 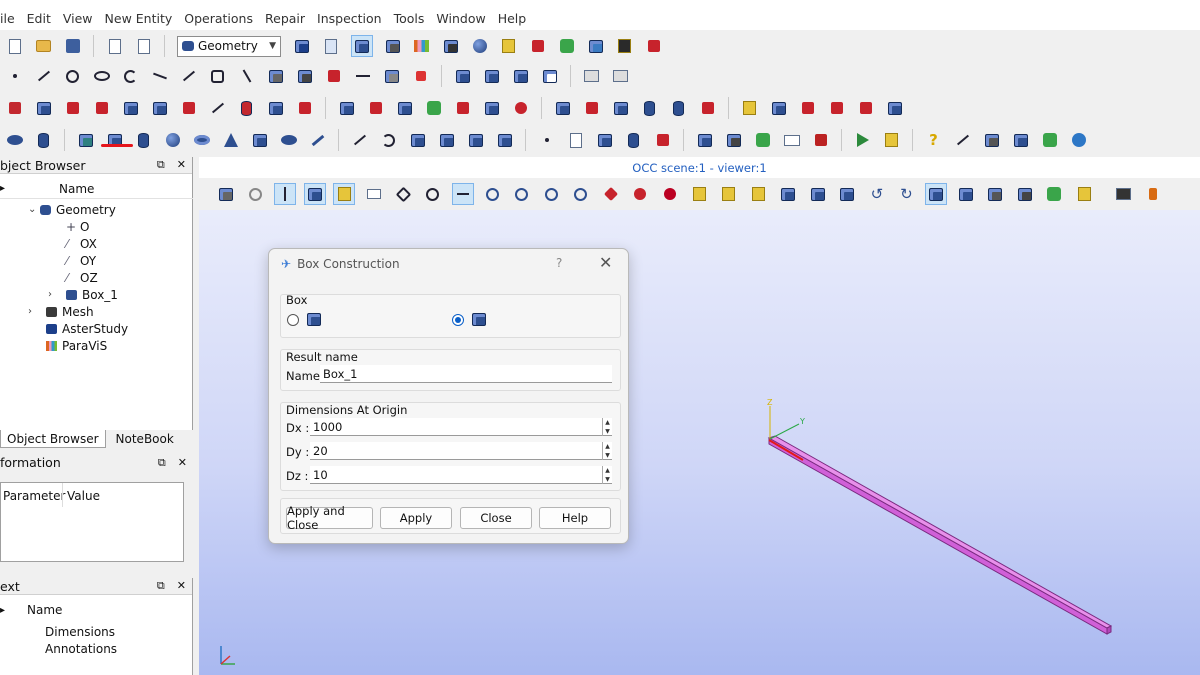 What do you see at coordinates (492, 76) in the screenshot?
I see `build-wire-icon` at bounding box center [492, 76].